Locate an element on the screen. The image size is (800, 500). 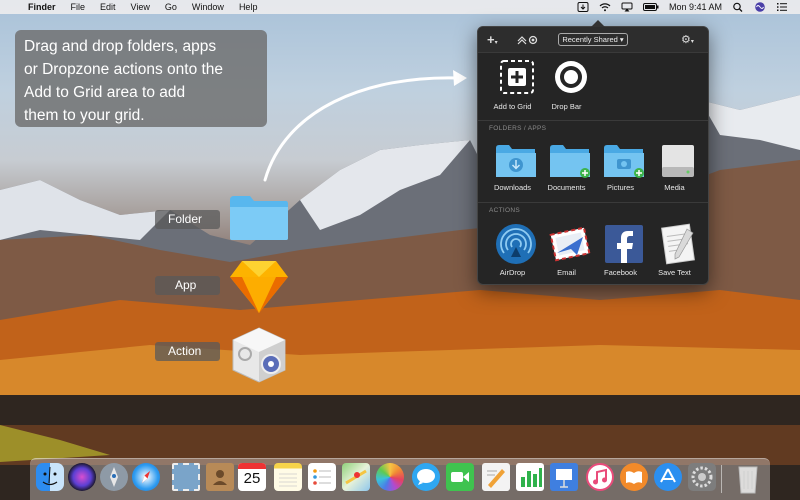
dropzone-action-icon is located at coordinates (259, 355).